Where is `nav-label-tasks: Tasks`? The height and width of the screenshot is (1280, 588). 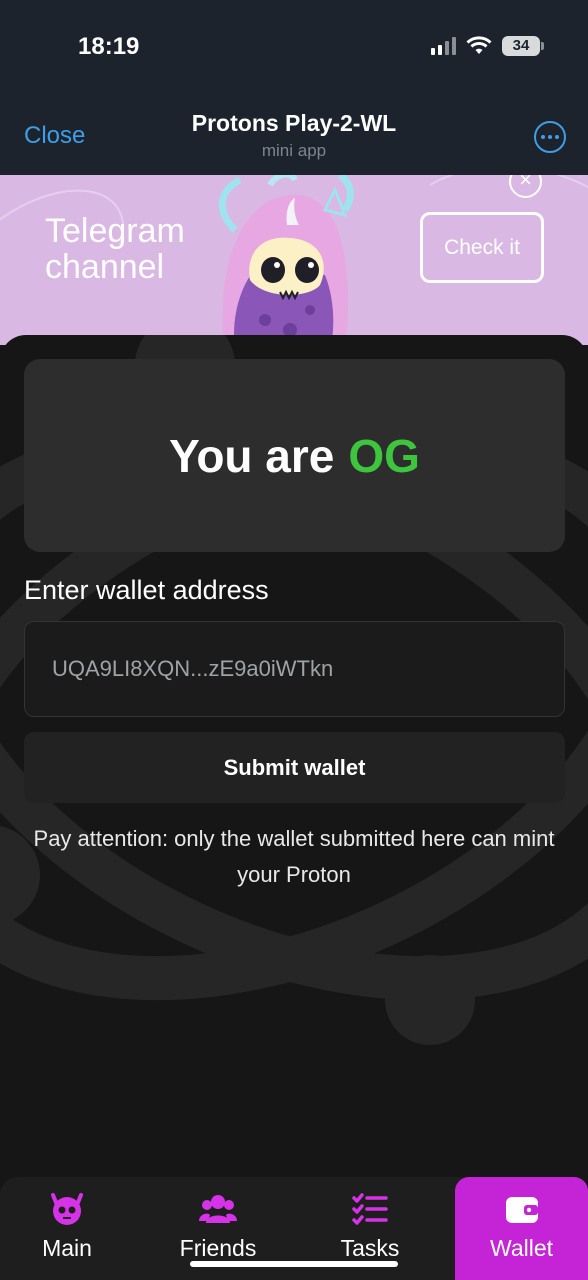
nav-label-tasks: Tasks is located at coordinates (370, 1248).